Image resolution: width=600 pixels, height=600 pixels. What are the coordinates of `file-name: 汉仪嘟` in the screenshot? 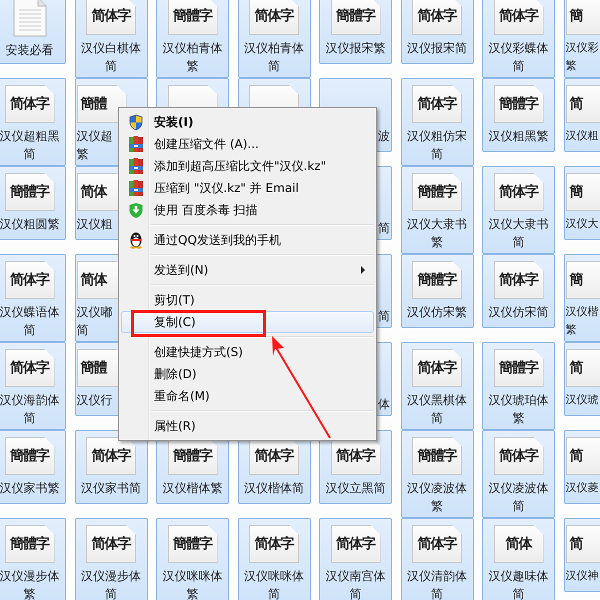 It's located at (94, 312).